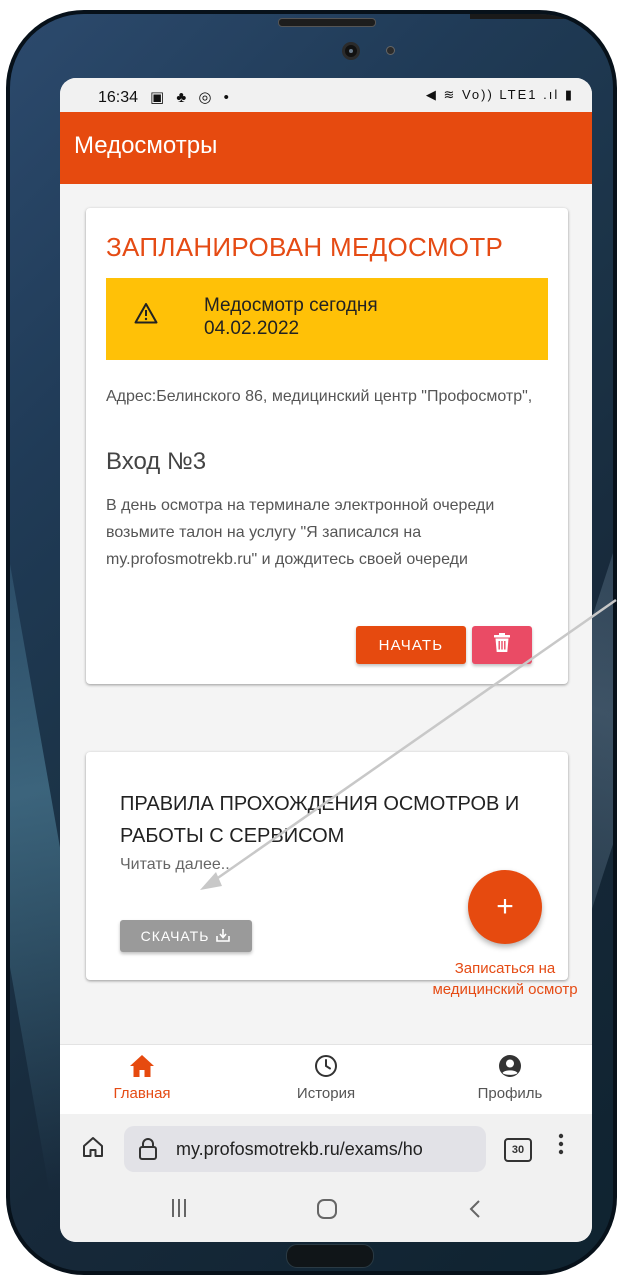  I want to click on entrance-number: Вход №3, so click(156, 461).